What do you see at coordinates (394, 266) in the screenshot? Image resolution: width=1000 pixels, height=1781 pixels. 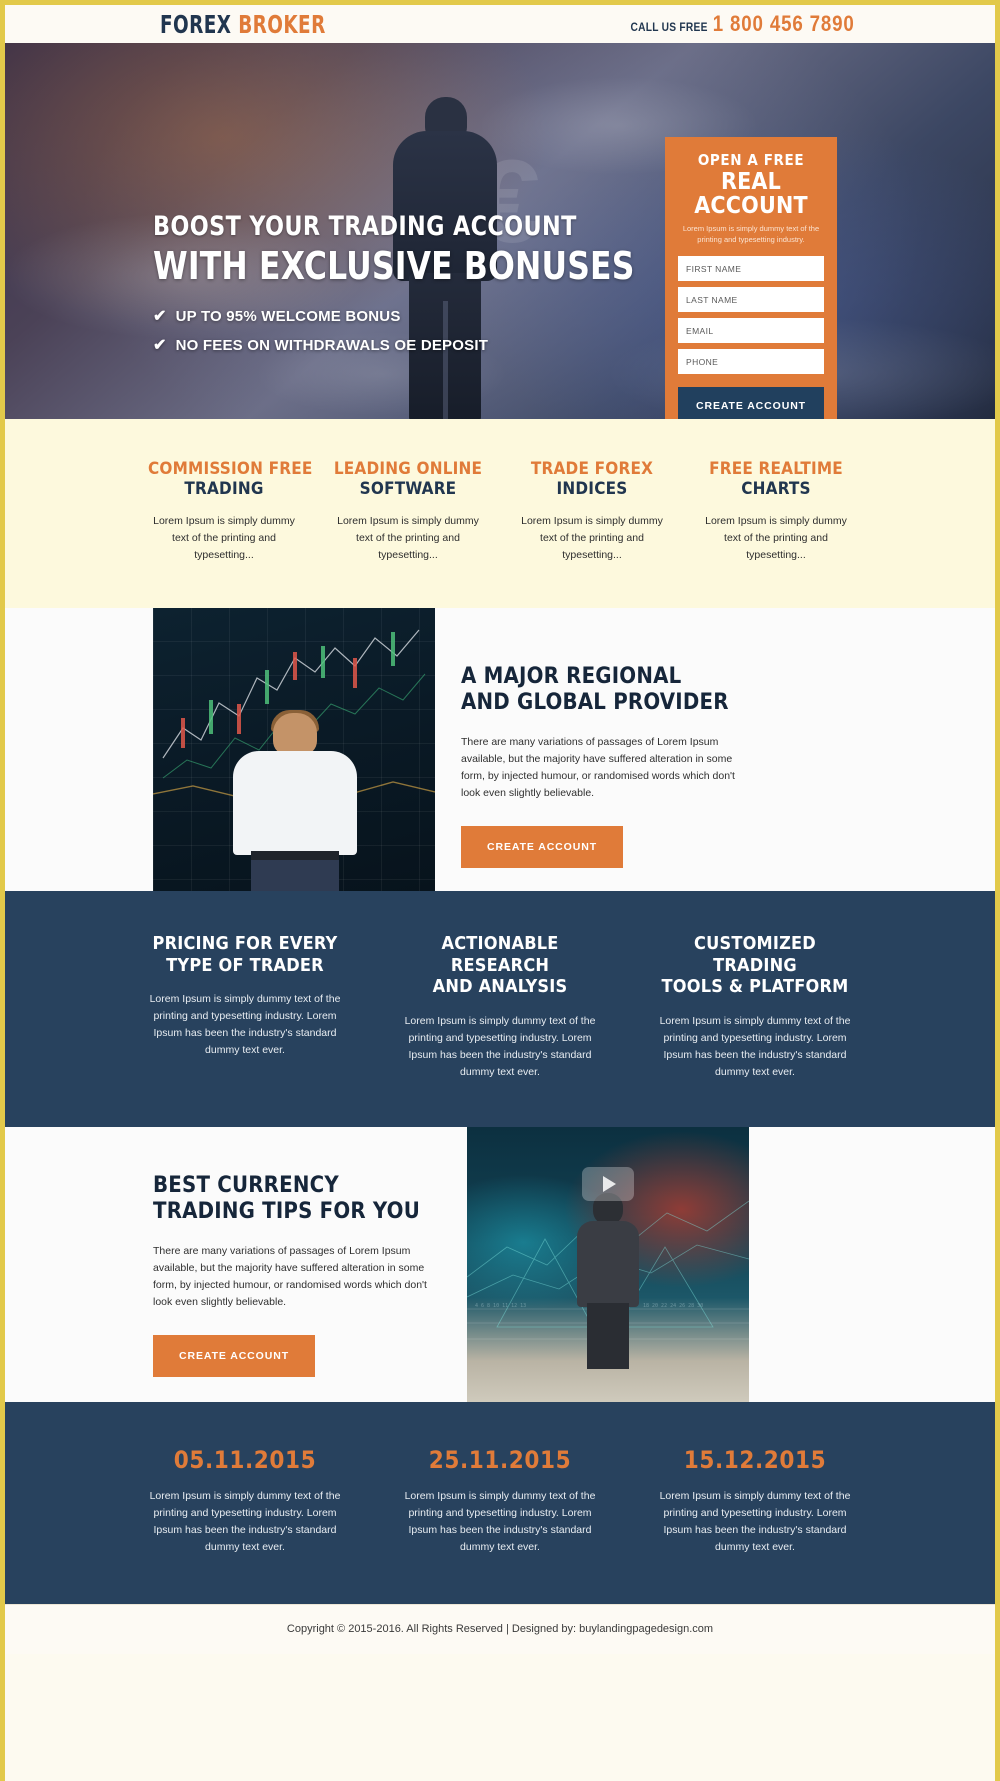 I see `hero-headline-line2: WITH EXCLUSIVE BONUSES` at bounding box center [394, 266].